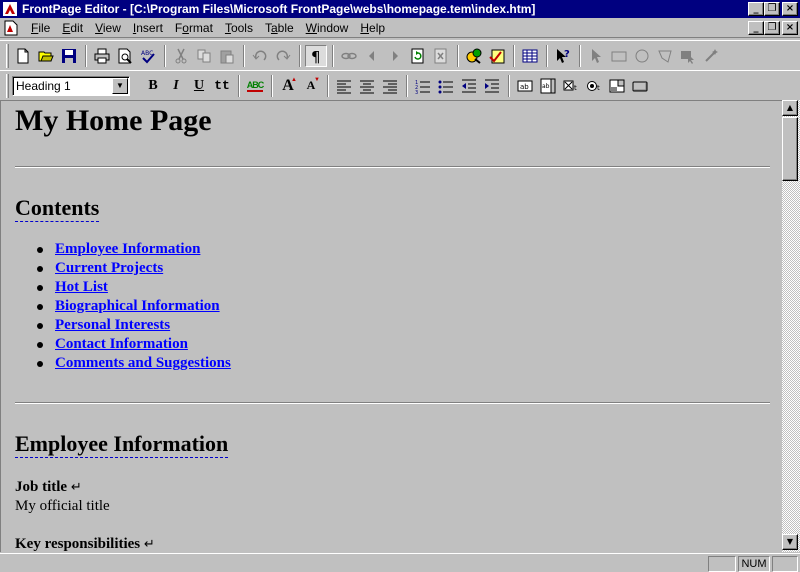 The image size is (800, 572). Describe the element at coordinates (149, 544) in the screenshot. I see `line-break-icon: ↵` at that location.